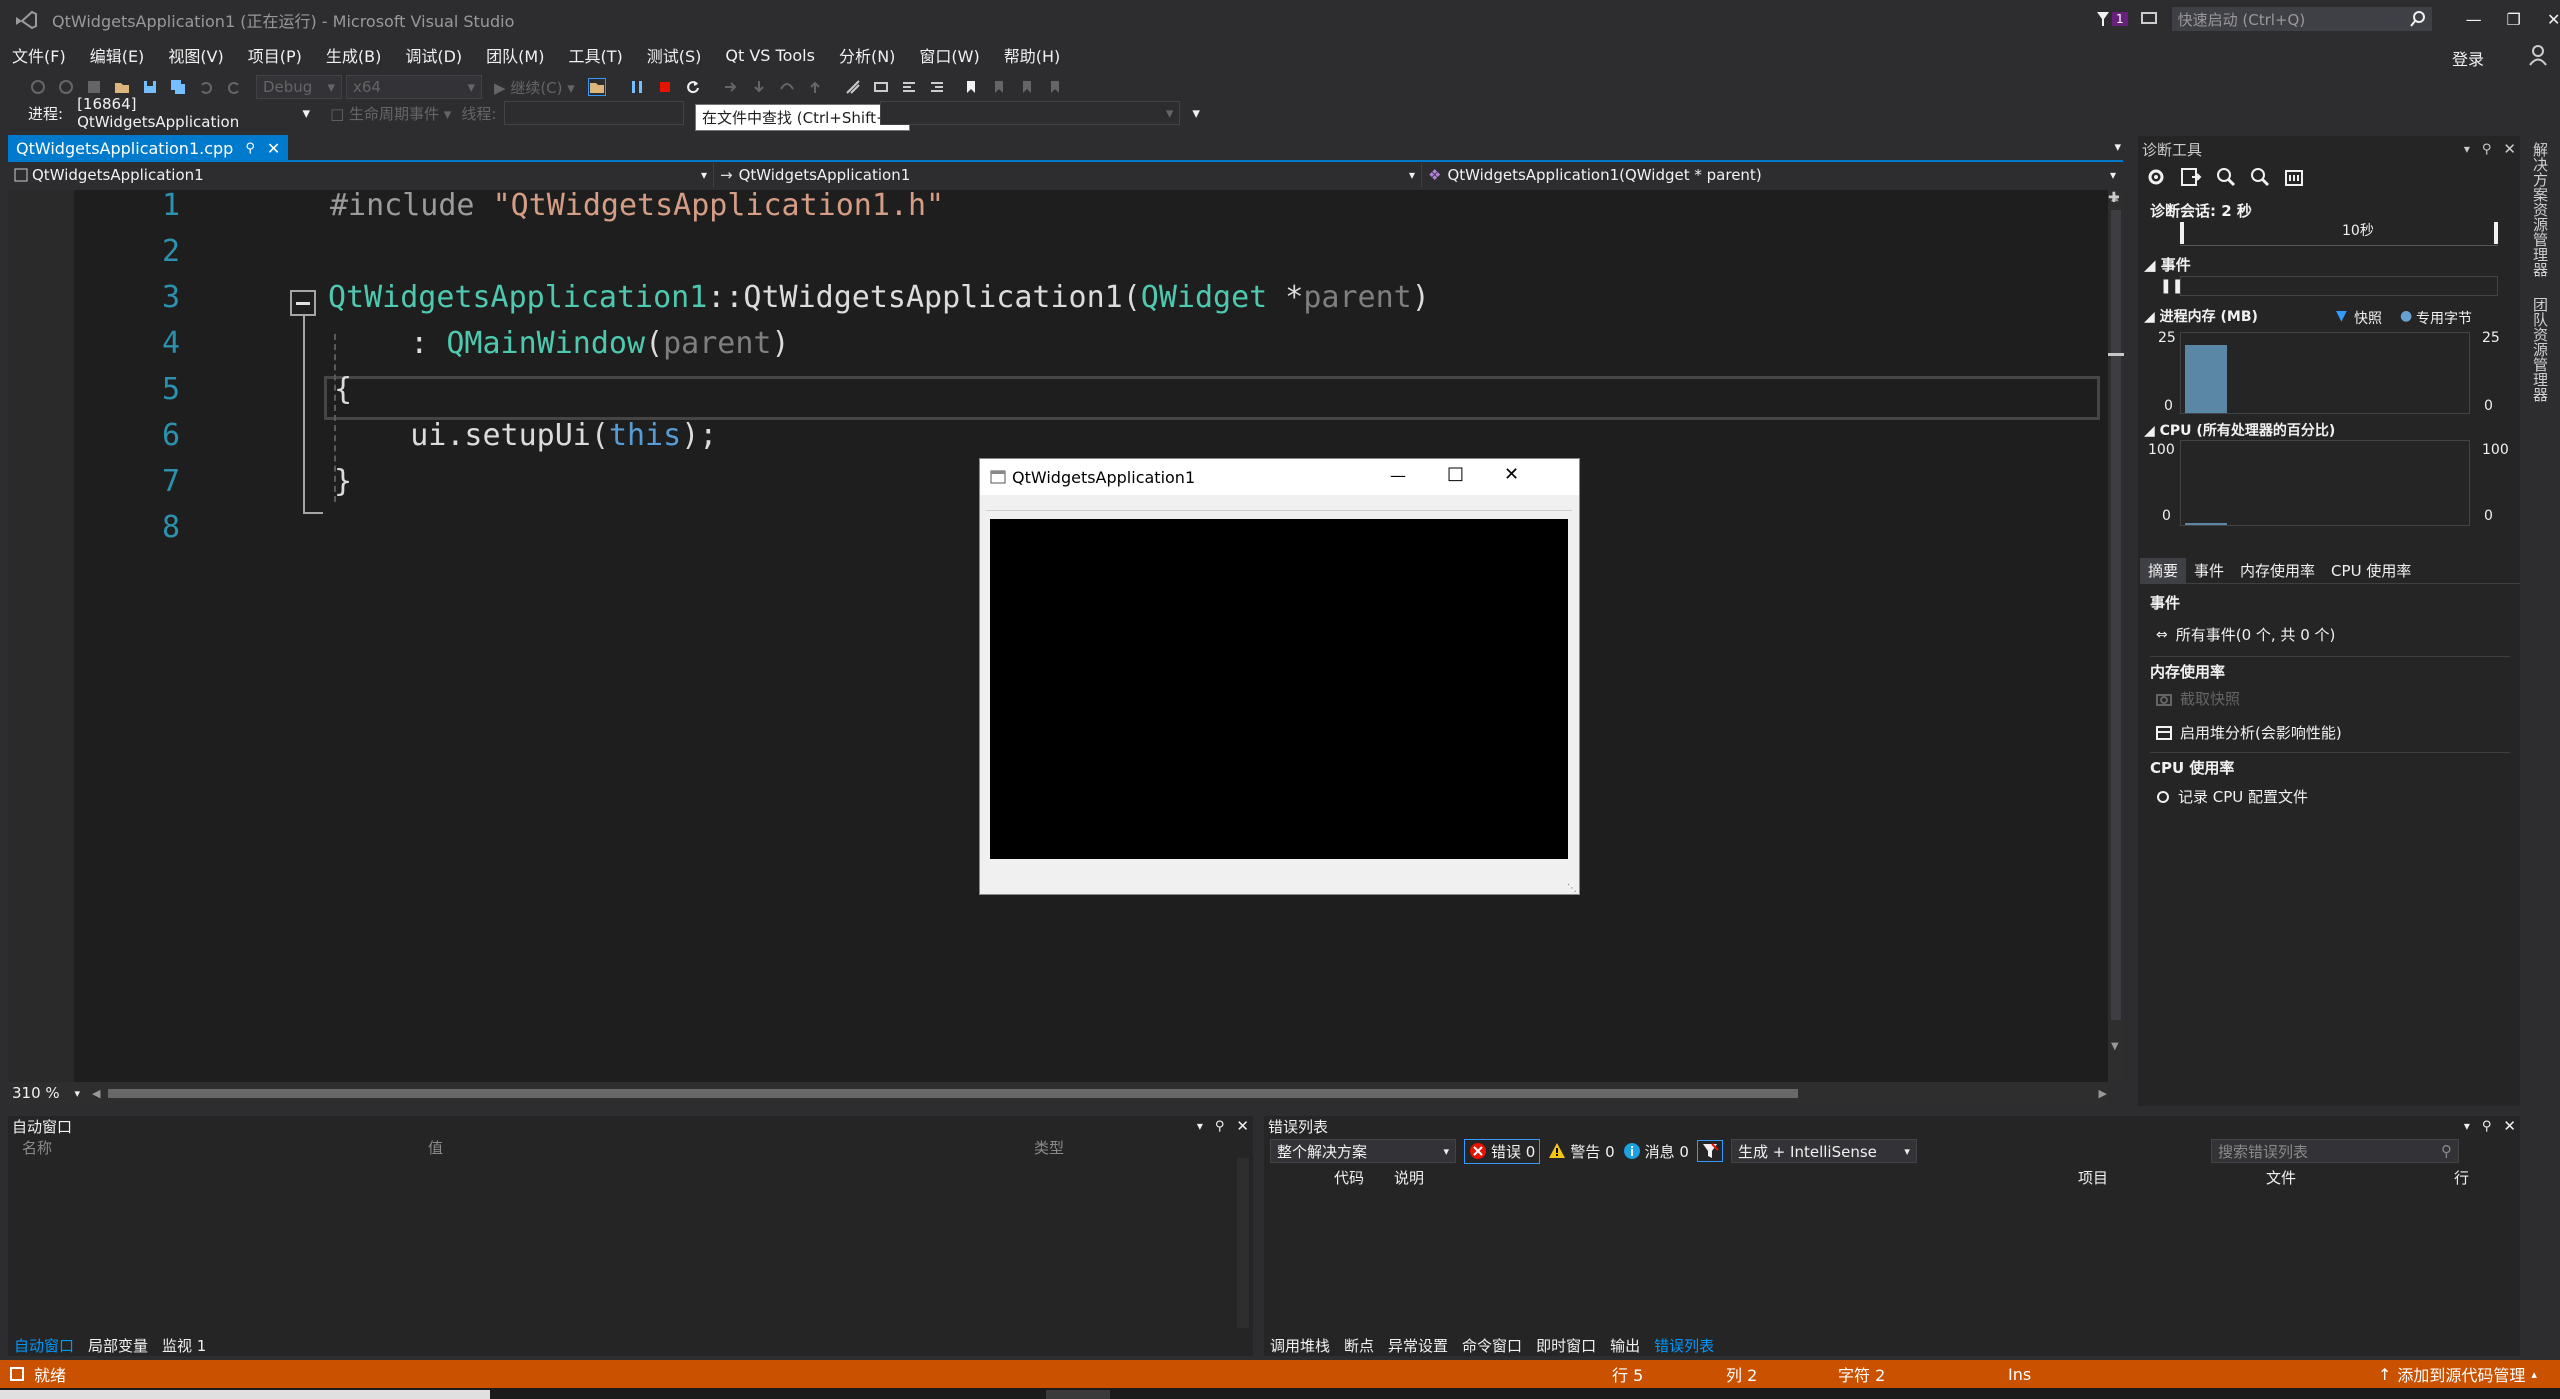 Image resolution: width=2560 pixels, height=1399 pixels. What do you see at coordinates (433, 55) in the screenshot?
I see `menu-debug: 调试(D)` at bounding box center [433, 55].